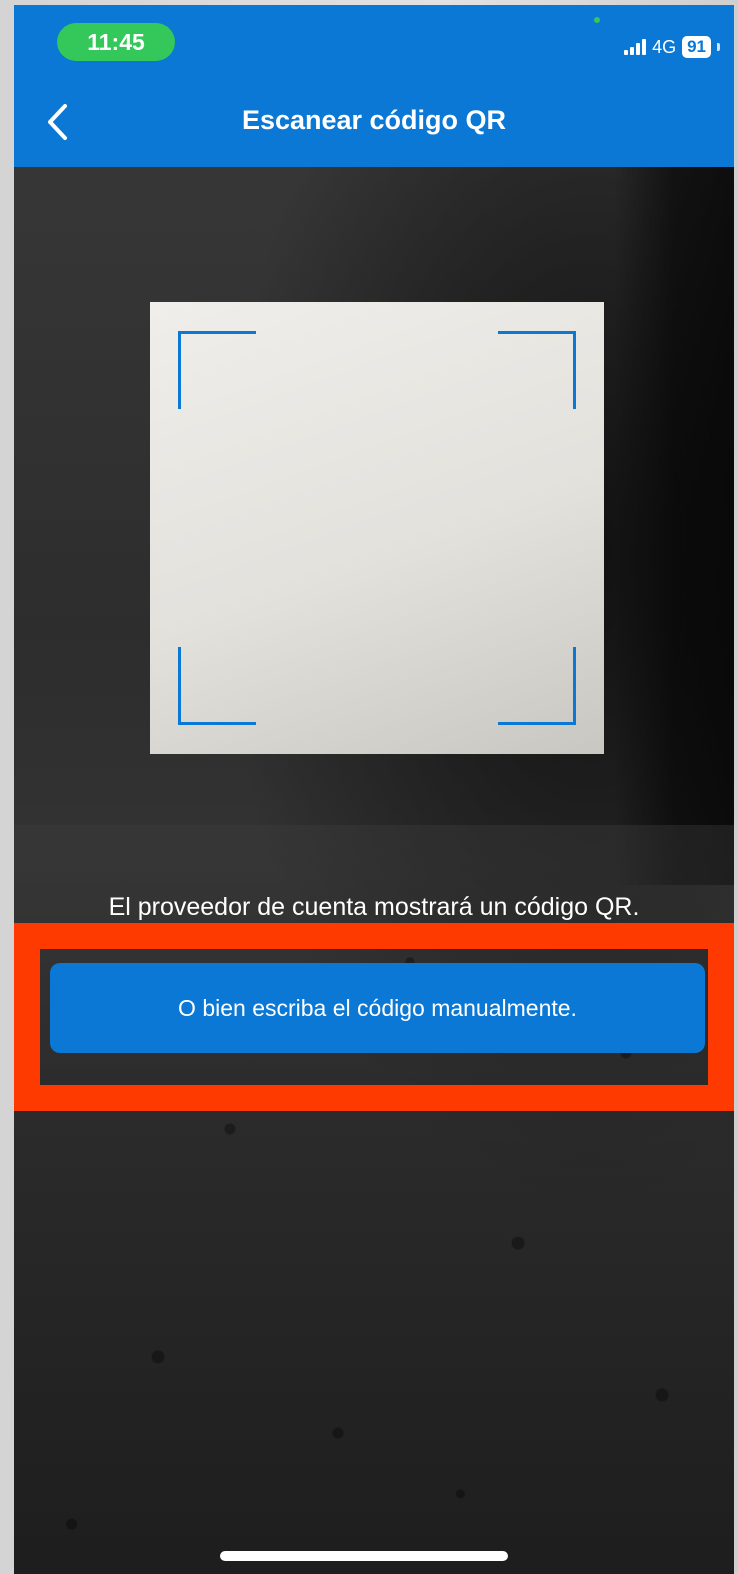  I want to click on viewfinder-corner-bottom-right, so click(537, 686).